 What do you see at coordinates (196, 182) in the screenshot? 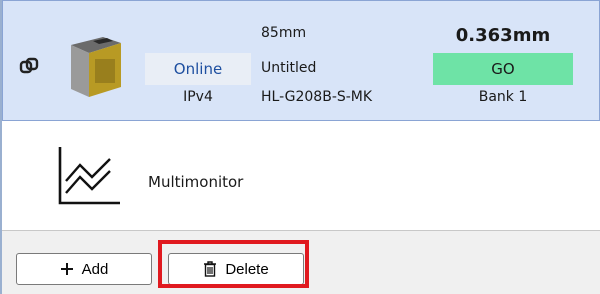
I see `multimonitor-label: Multimonitor` at bounding box center [196, 182].